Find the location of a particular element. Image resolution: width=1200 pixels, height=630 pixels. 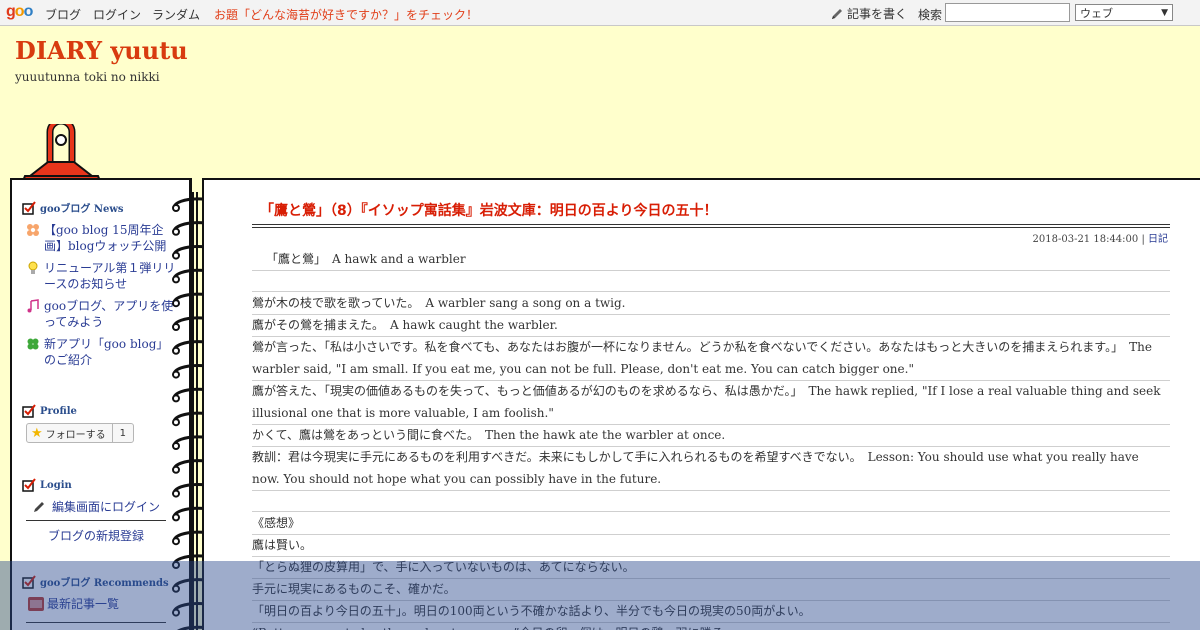

news-item: リニューアル第１弾リリースのお知らせ is located at coordinates (101, 276).